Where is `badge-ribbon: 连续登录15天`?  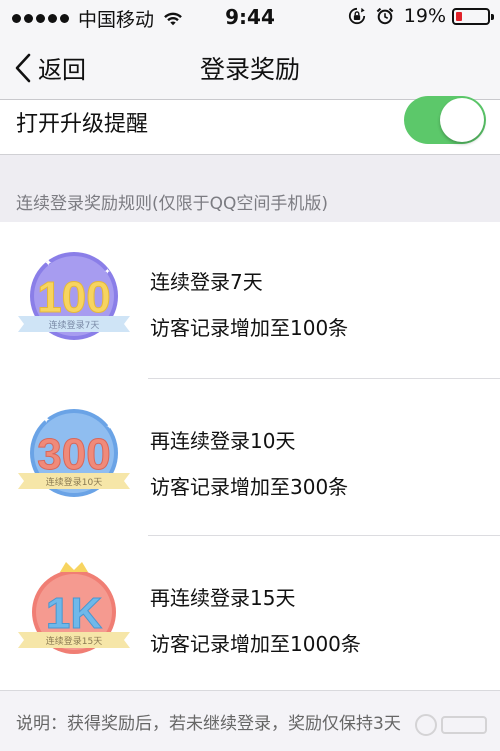
badge-ribbon: 连续登录15天 is located at coordinates (74, 641).